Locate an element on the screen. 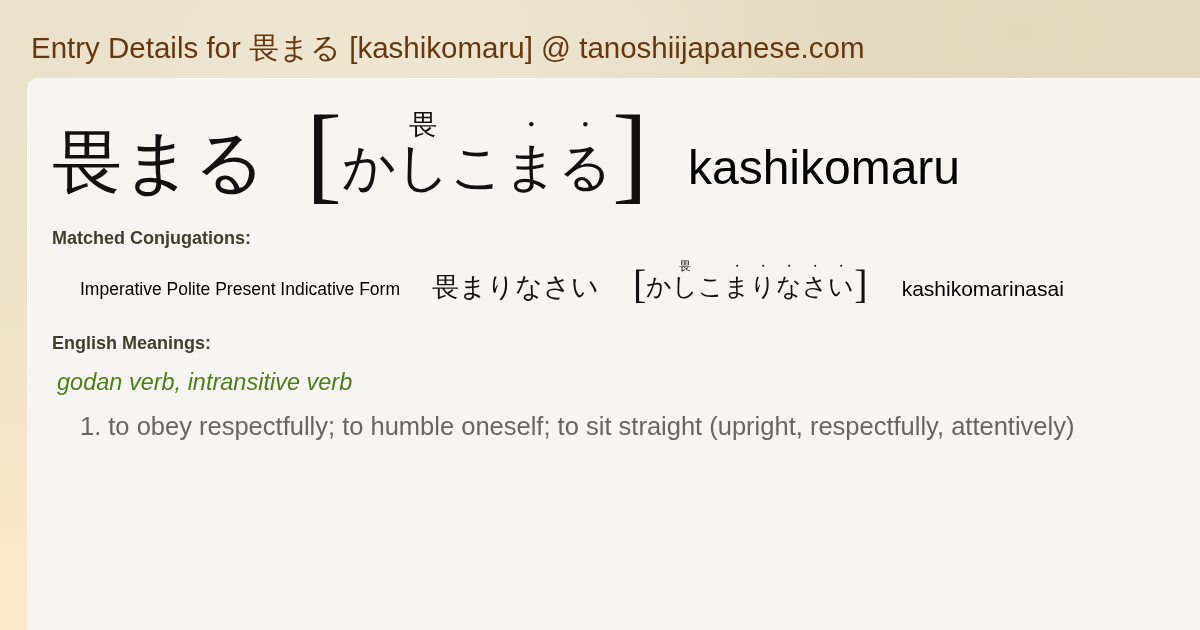 This screenshot has height=630, width=1200. conjugation-romaji: kashikomarinasai is located at coordinates (982, 289).